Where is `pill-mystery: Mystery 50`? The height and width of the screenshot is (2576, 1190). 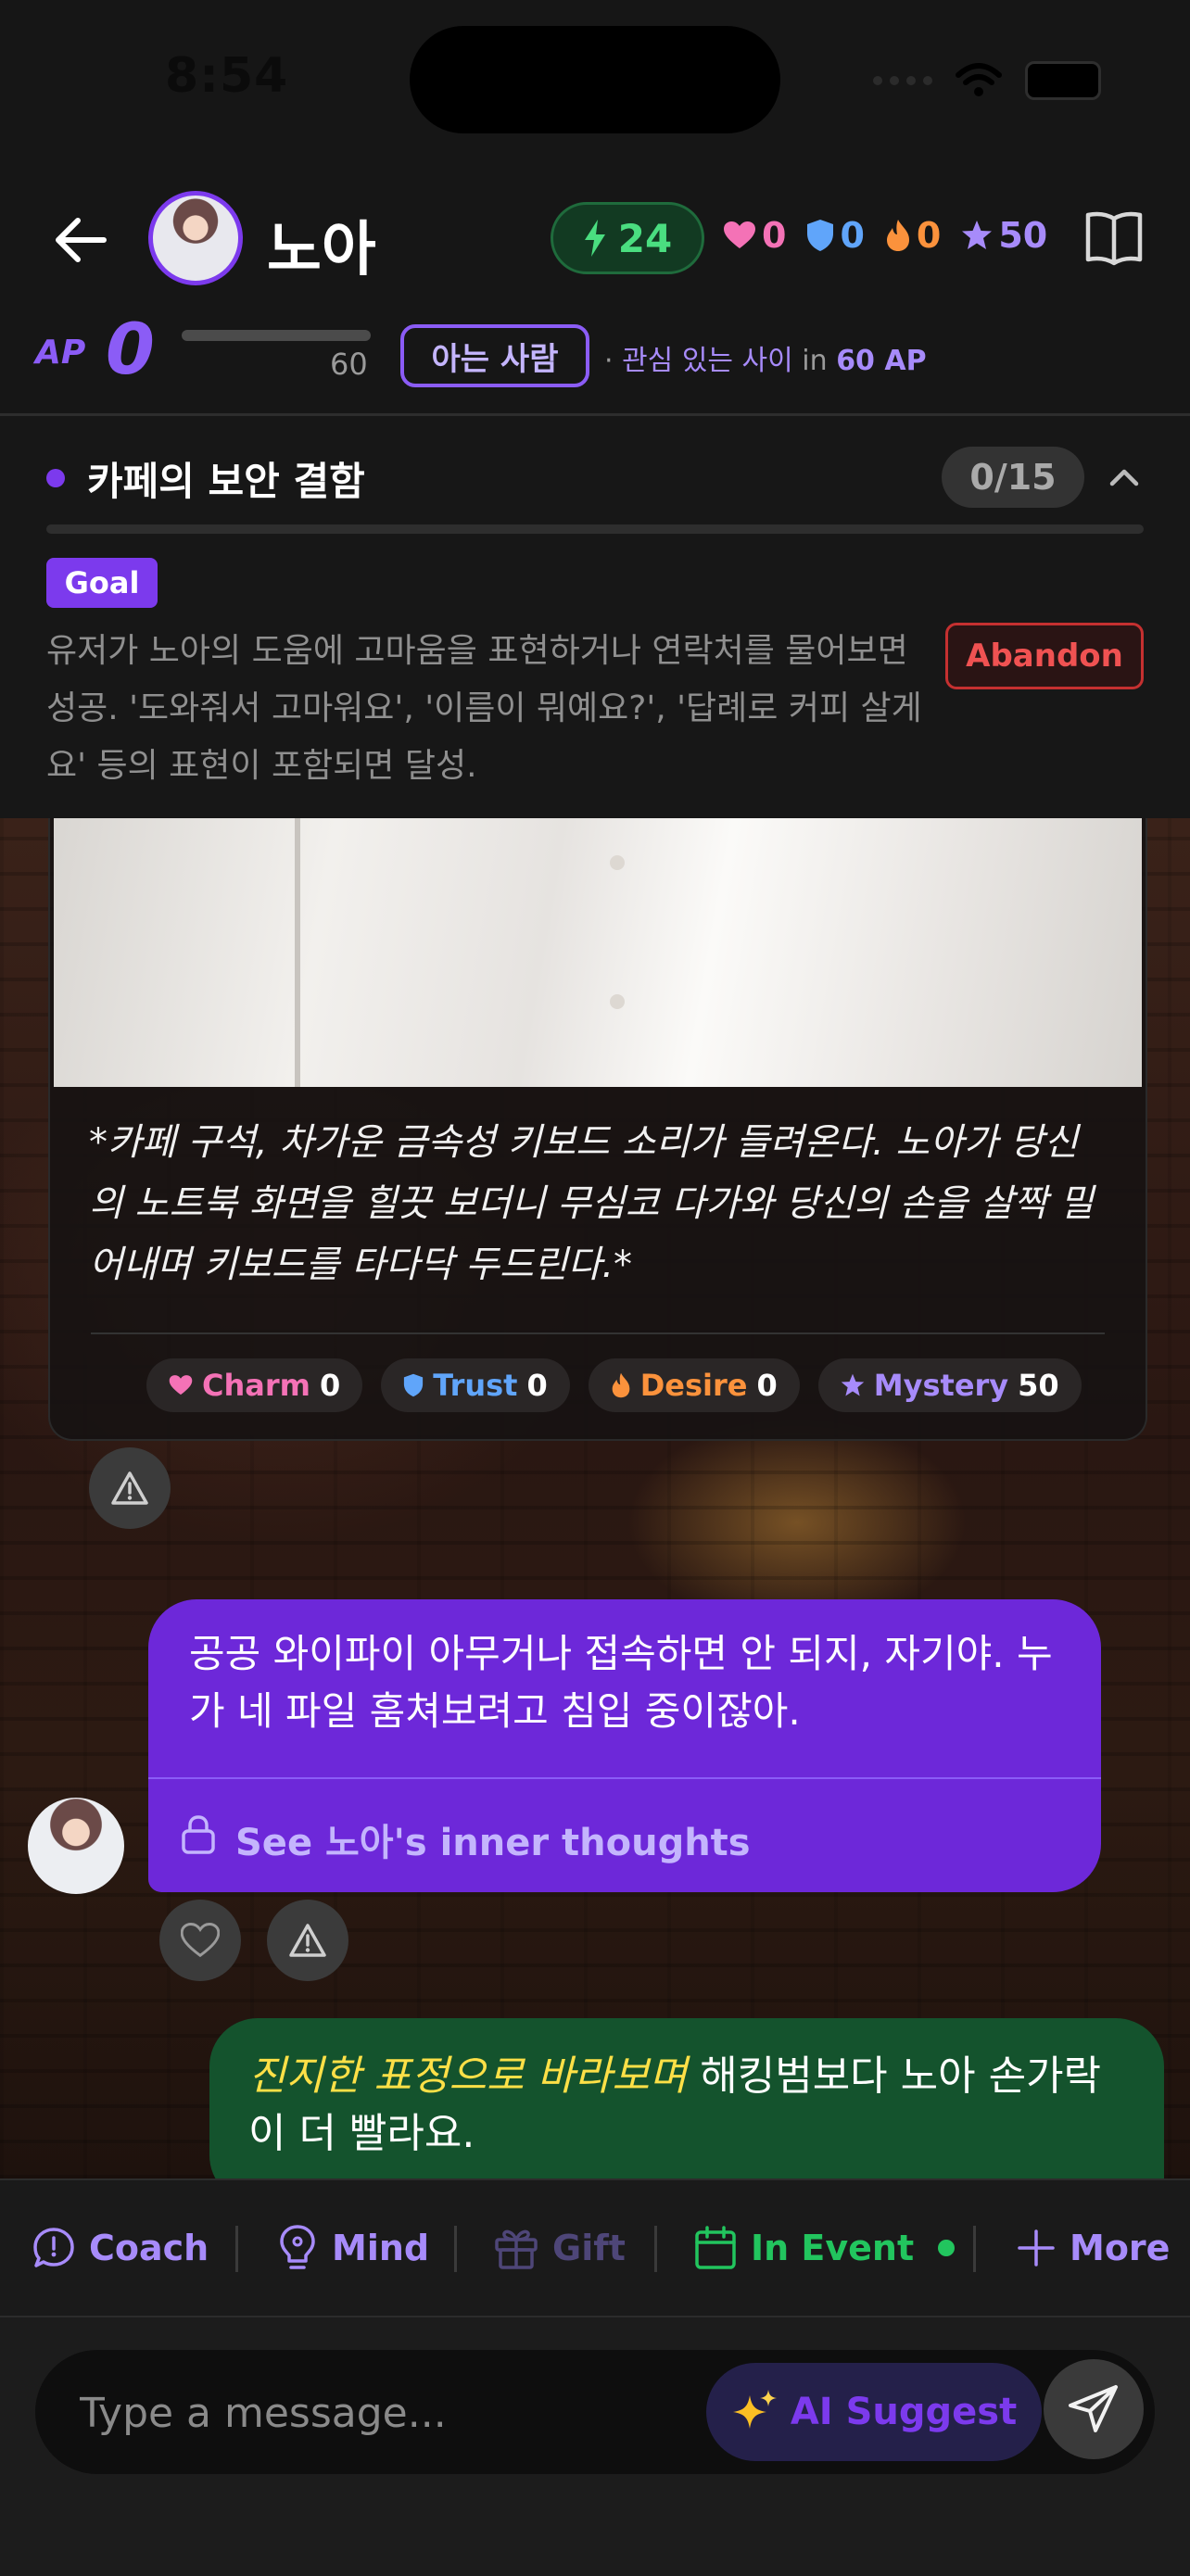
pill-mystery: Mystery 50 is located at coordinates (950, 1385).